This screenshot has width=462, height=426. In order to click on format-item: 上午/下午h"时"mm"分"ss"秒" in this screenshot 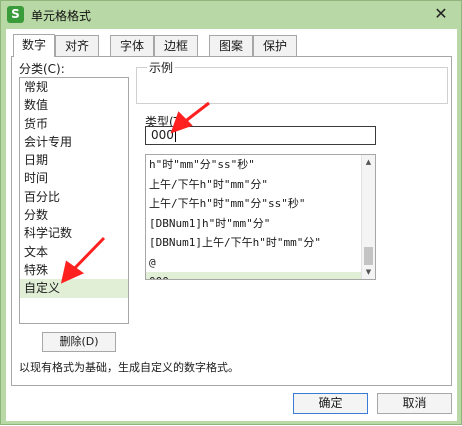, I will do `click(253, 204)`.